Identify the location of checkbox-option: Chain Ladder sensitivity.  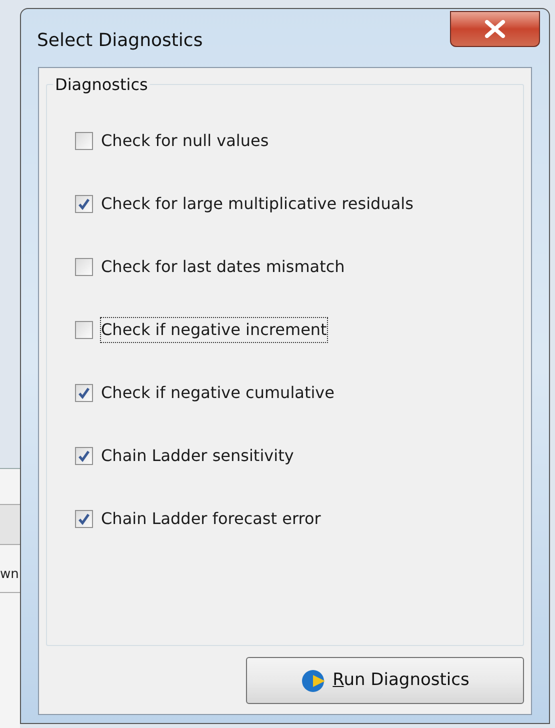
(299, 455).